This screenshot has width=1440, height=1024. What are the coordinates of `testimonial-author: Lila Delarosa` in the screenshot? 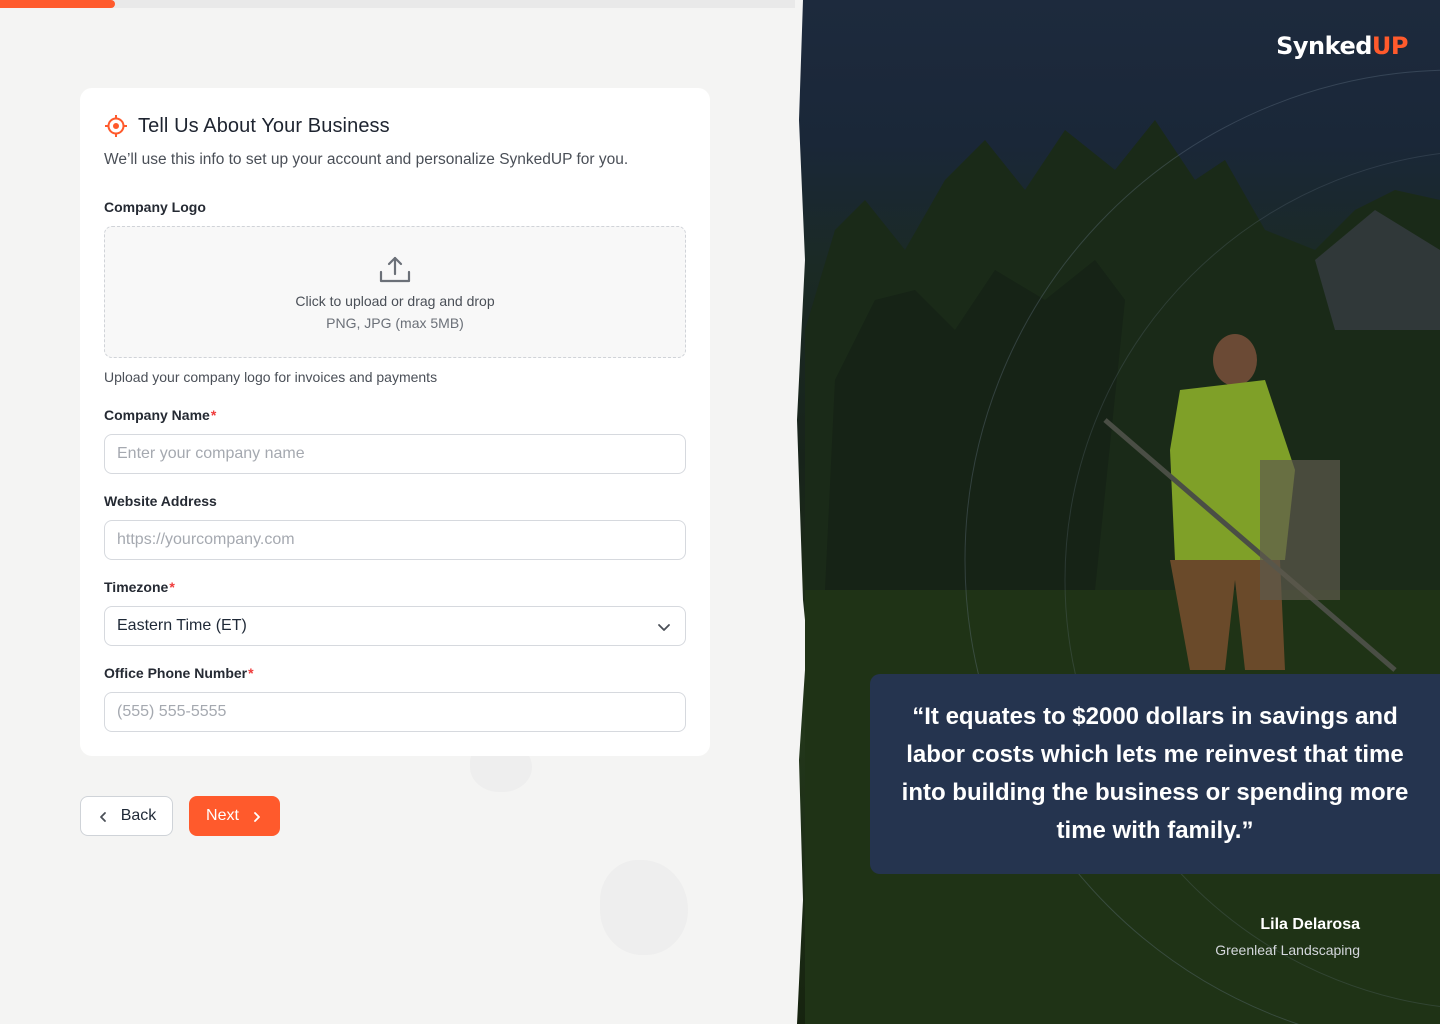 It's located at (1310, 924).